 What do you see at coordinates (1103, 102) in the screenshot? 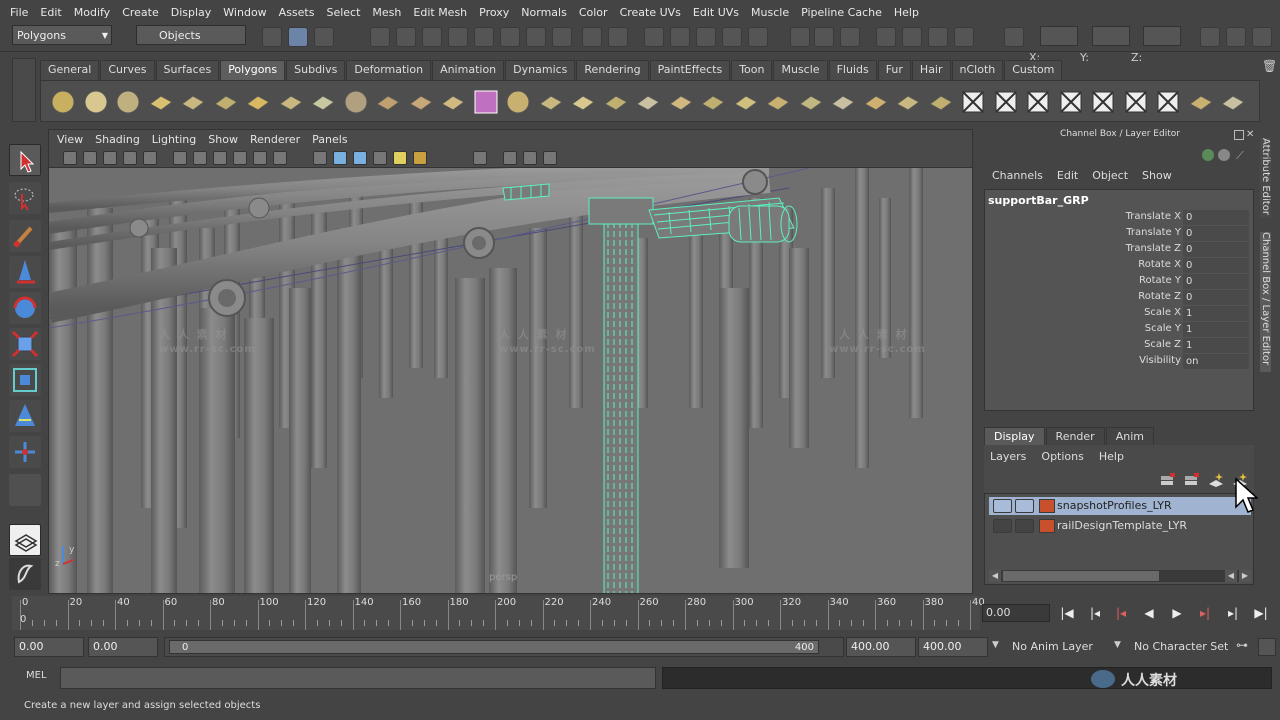
I see `shelf-uv-editor-icon` at bounding box center [1103, 102].